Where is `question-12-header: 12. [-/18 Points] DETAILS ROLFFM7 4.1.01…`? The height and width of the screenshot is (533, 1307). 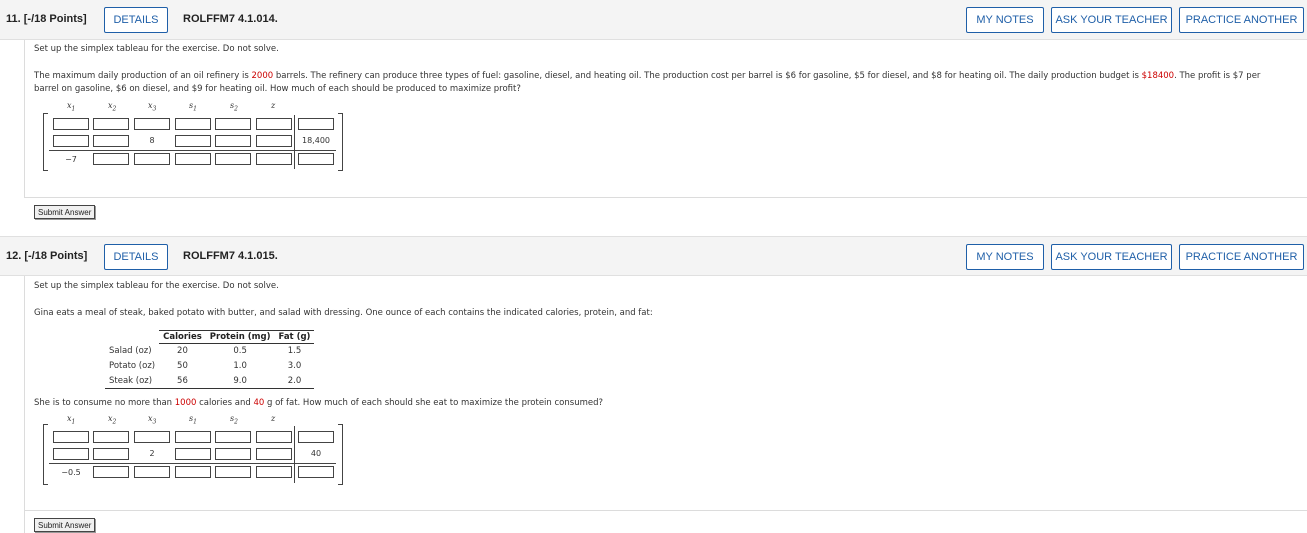
question-12-header: 12. [-/18 Points] DETAILS ROLFFM7 4.1.01… is located at coordinates (653, 256).